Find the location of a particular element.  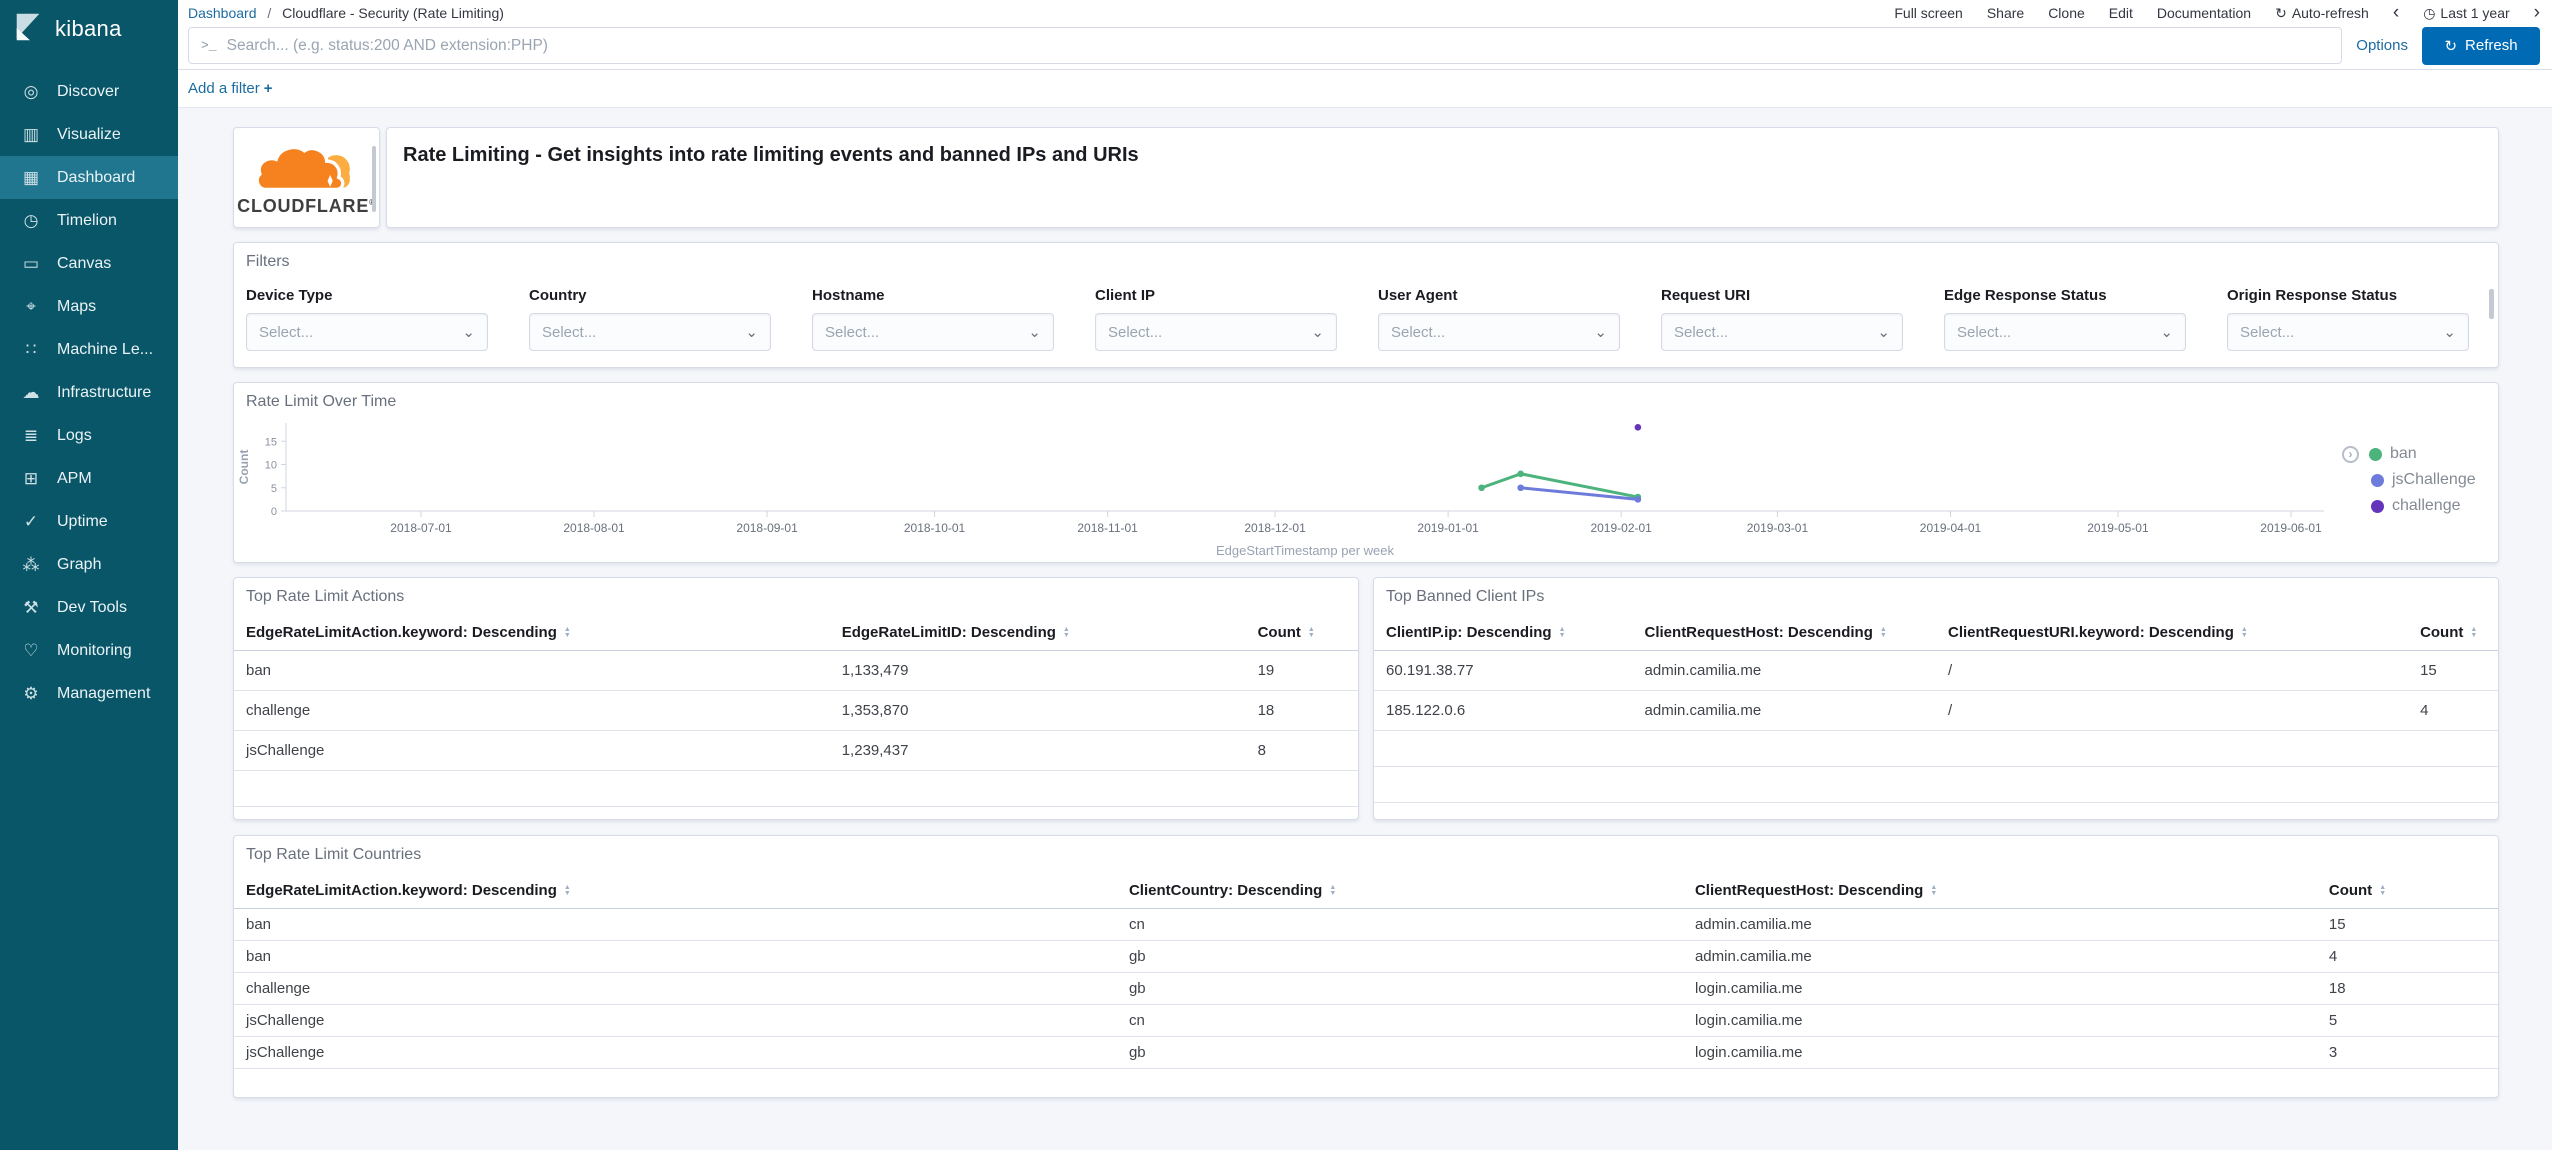

svg-text: 2018-12-01 is located at coordinates (1275, 528).